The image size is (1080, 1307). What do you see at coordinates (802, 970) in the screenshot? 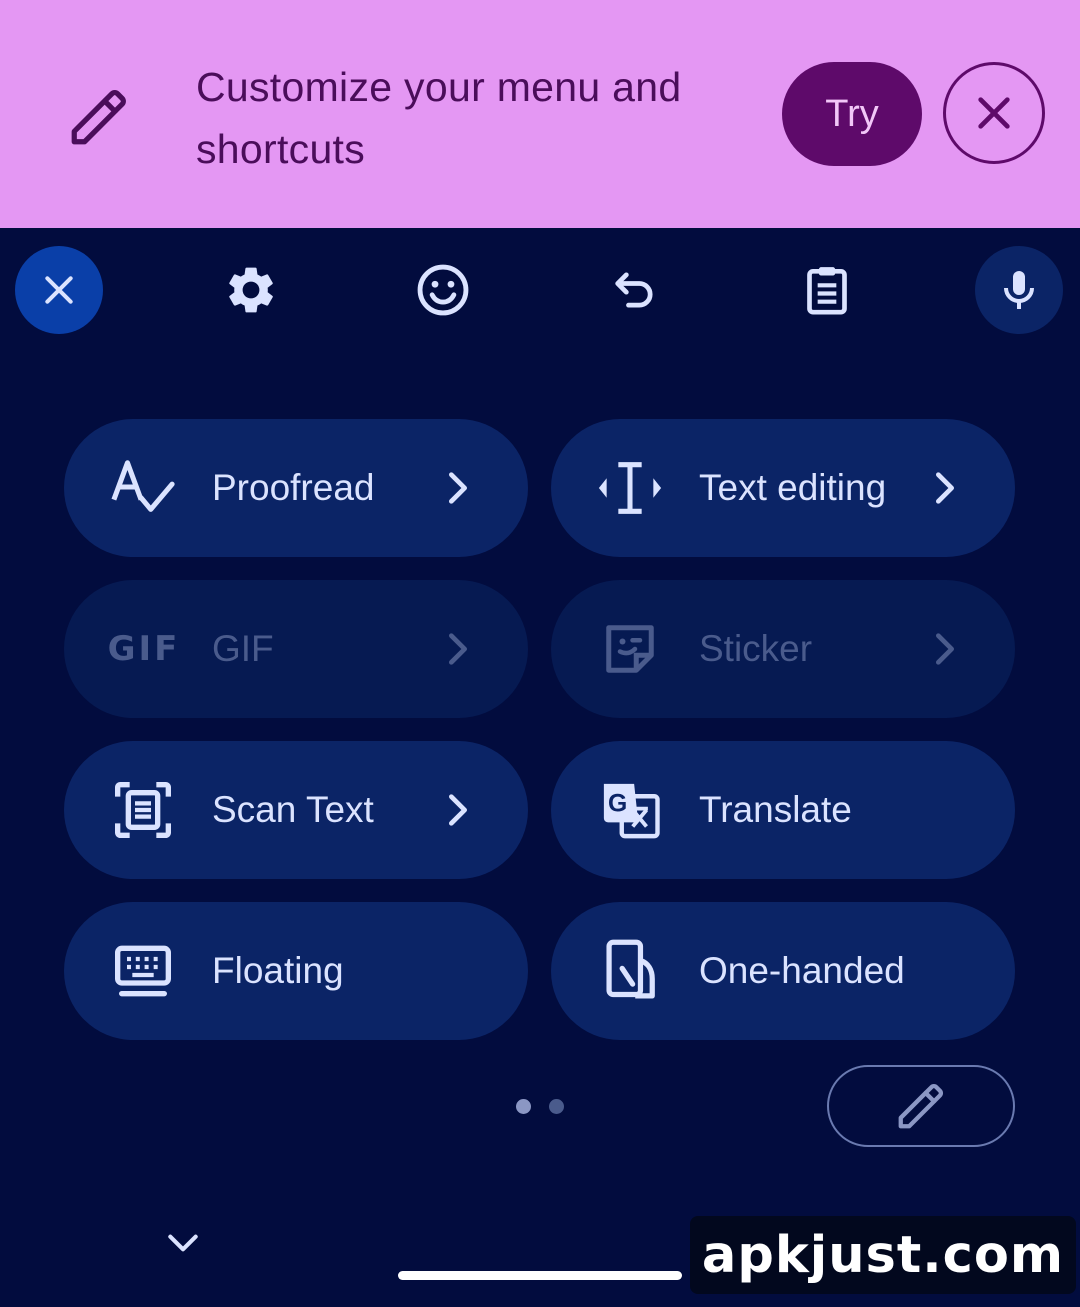
I see `tile-label: One-handed` at bounding box center [802, 970].